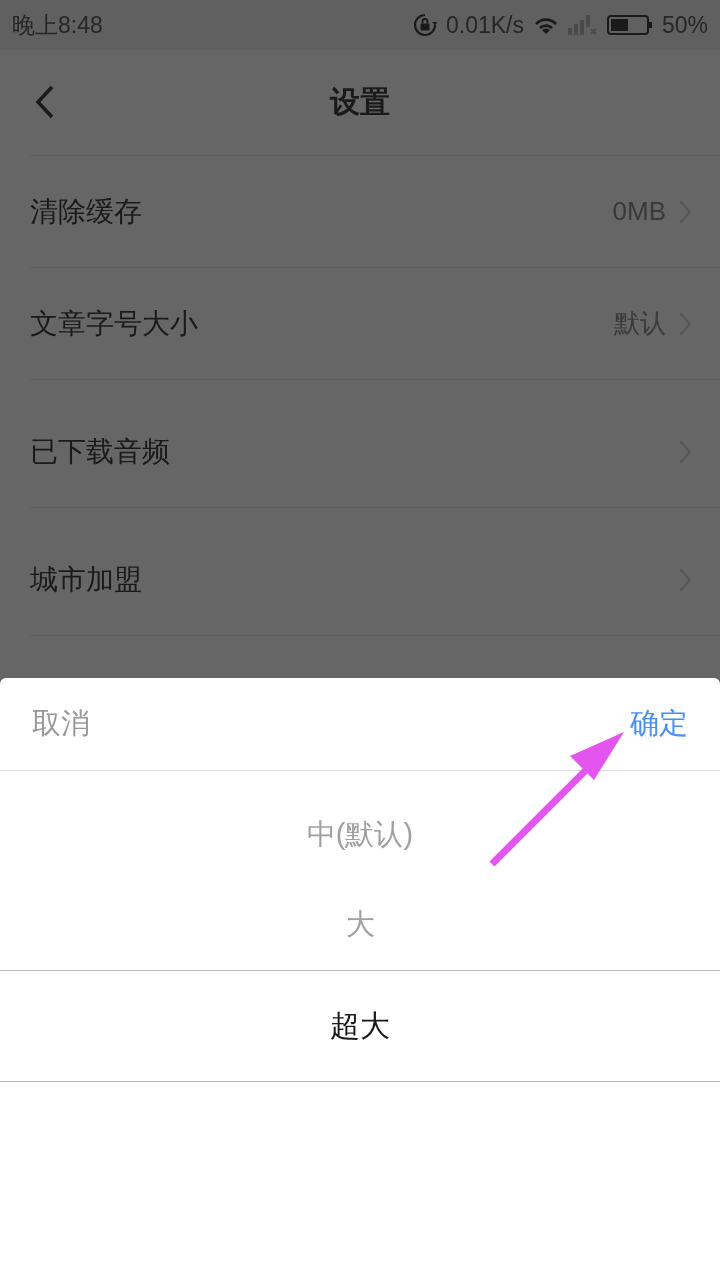 This screenshot has width=720, height=1280. I want to click on settings-row: 已下载音频, so click(375, 452).